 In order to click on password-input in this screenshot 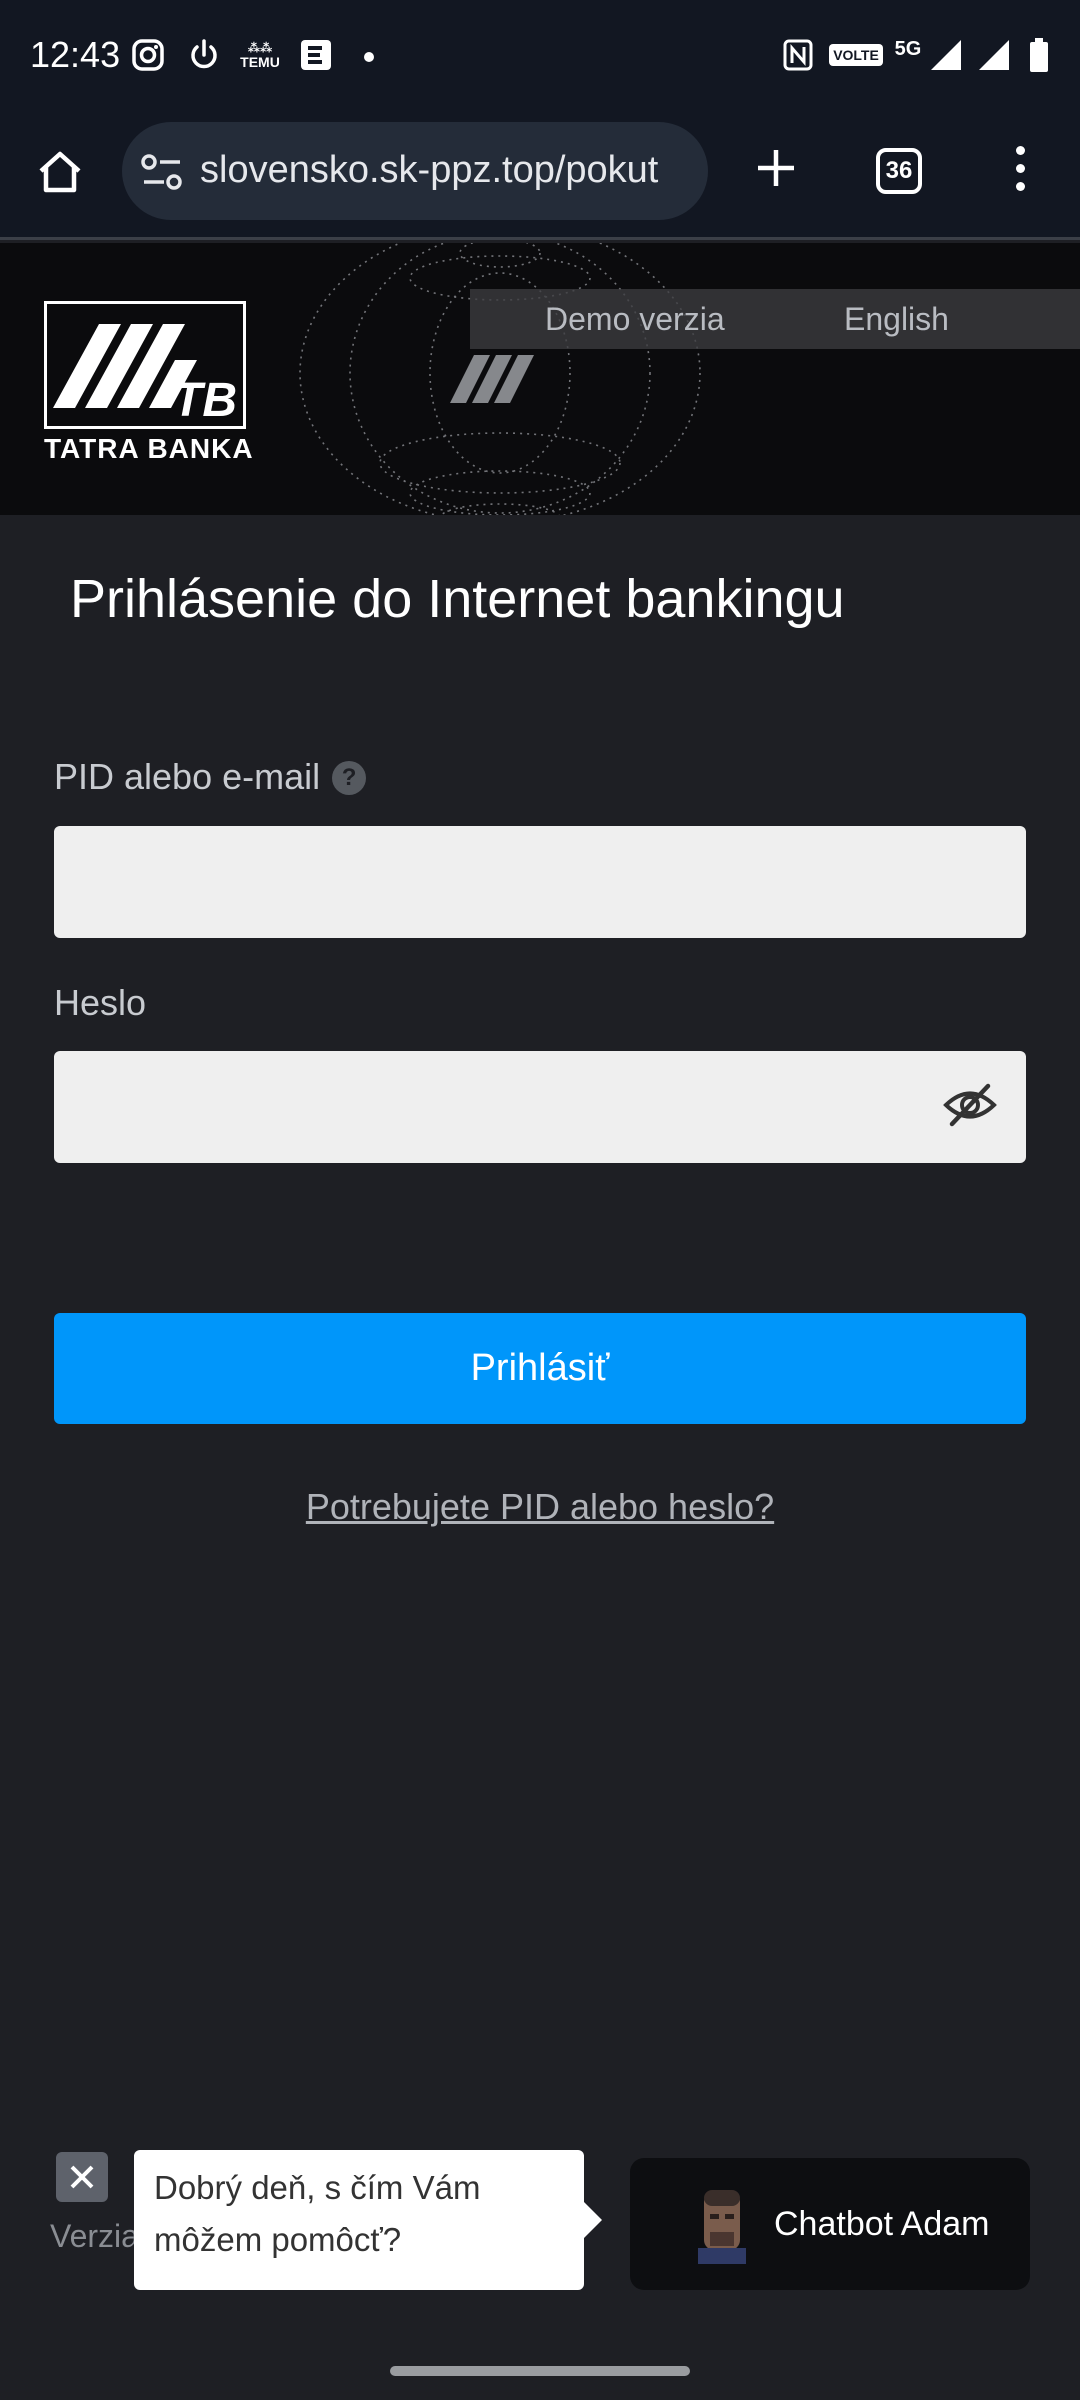, I will do `click(540, 1107)`.